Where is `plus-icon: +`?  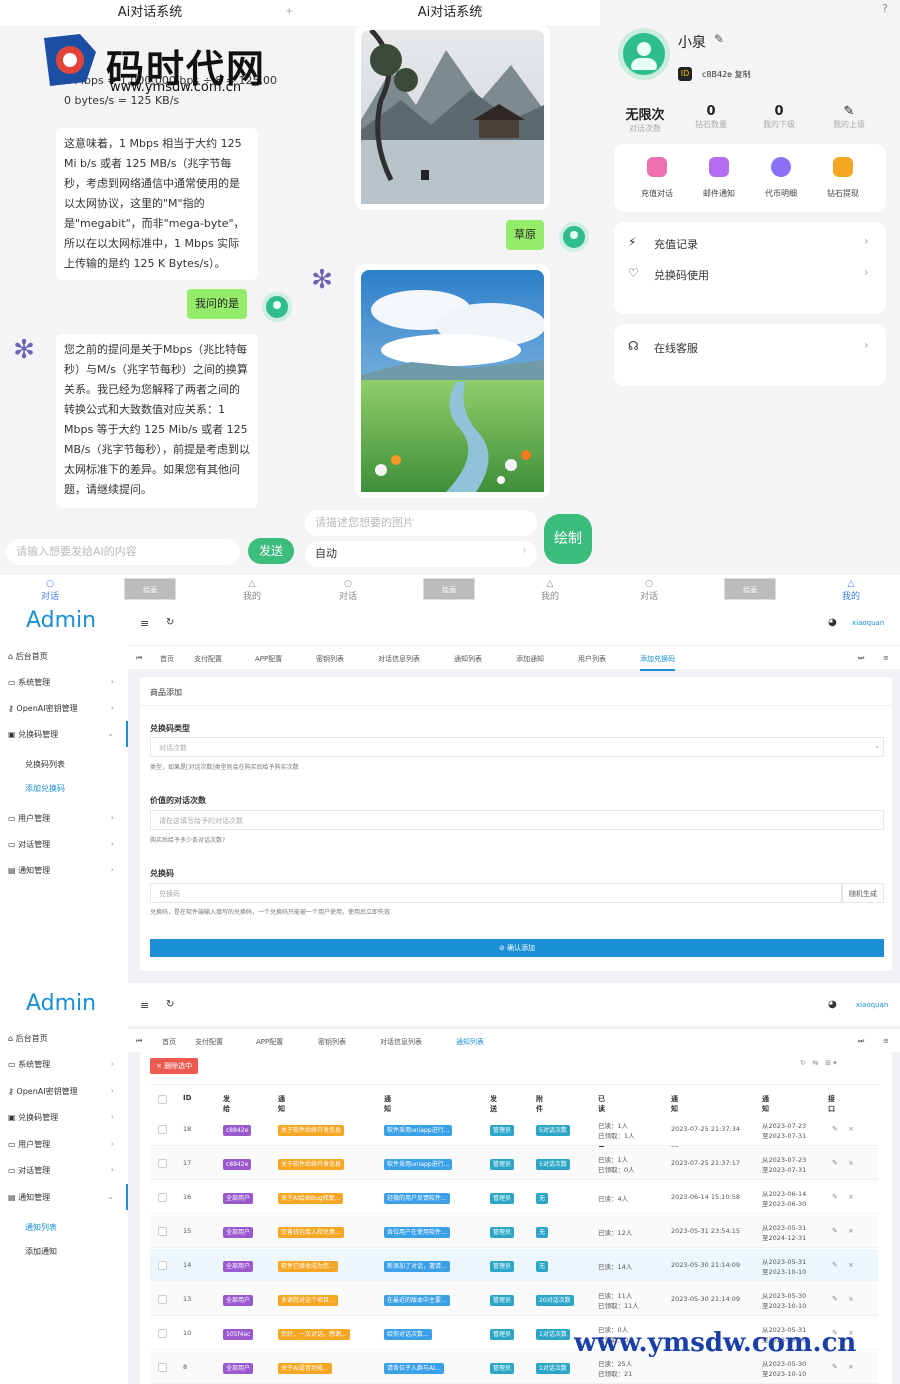
plus-icon: + is located at coordinates (289, 11).